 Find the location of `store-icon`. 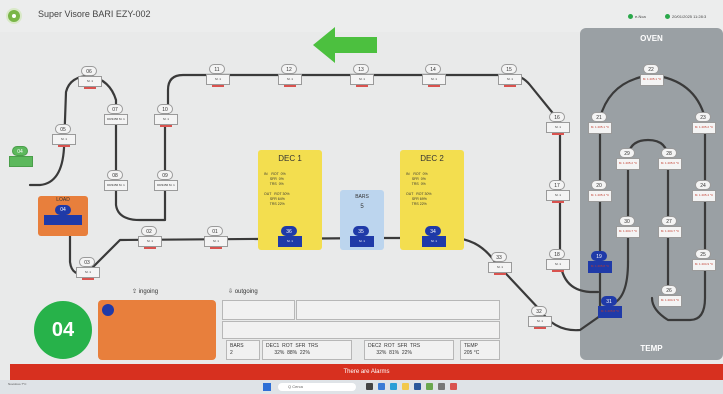

store-icon is located at coordinates (393, 386).